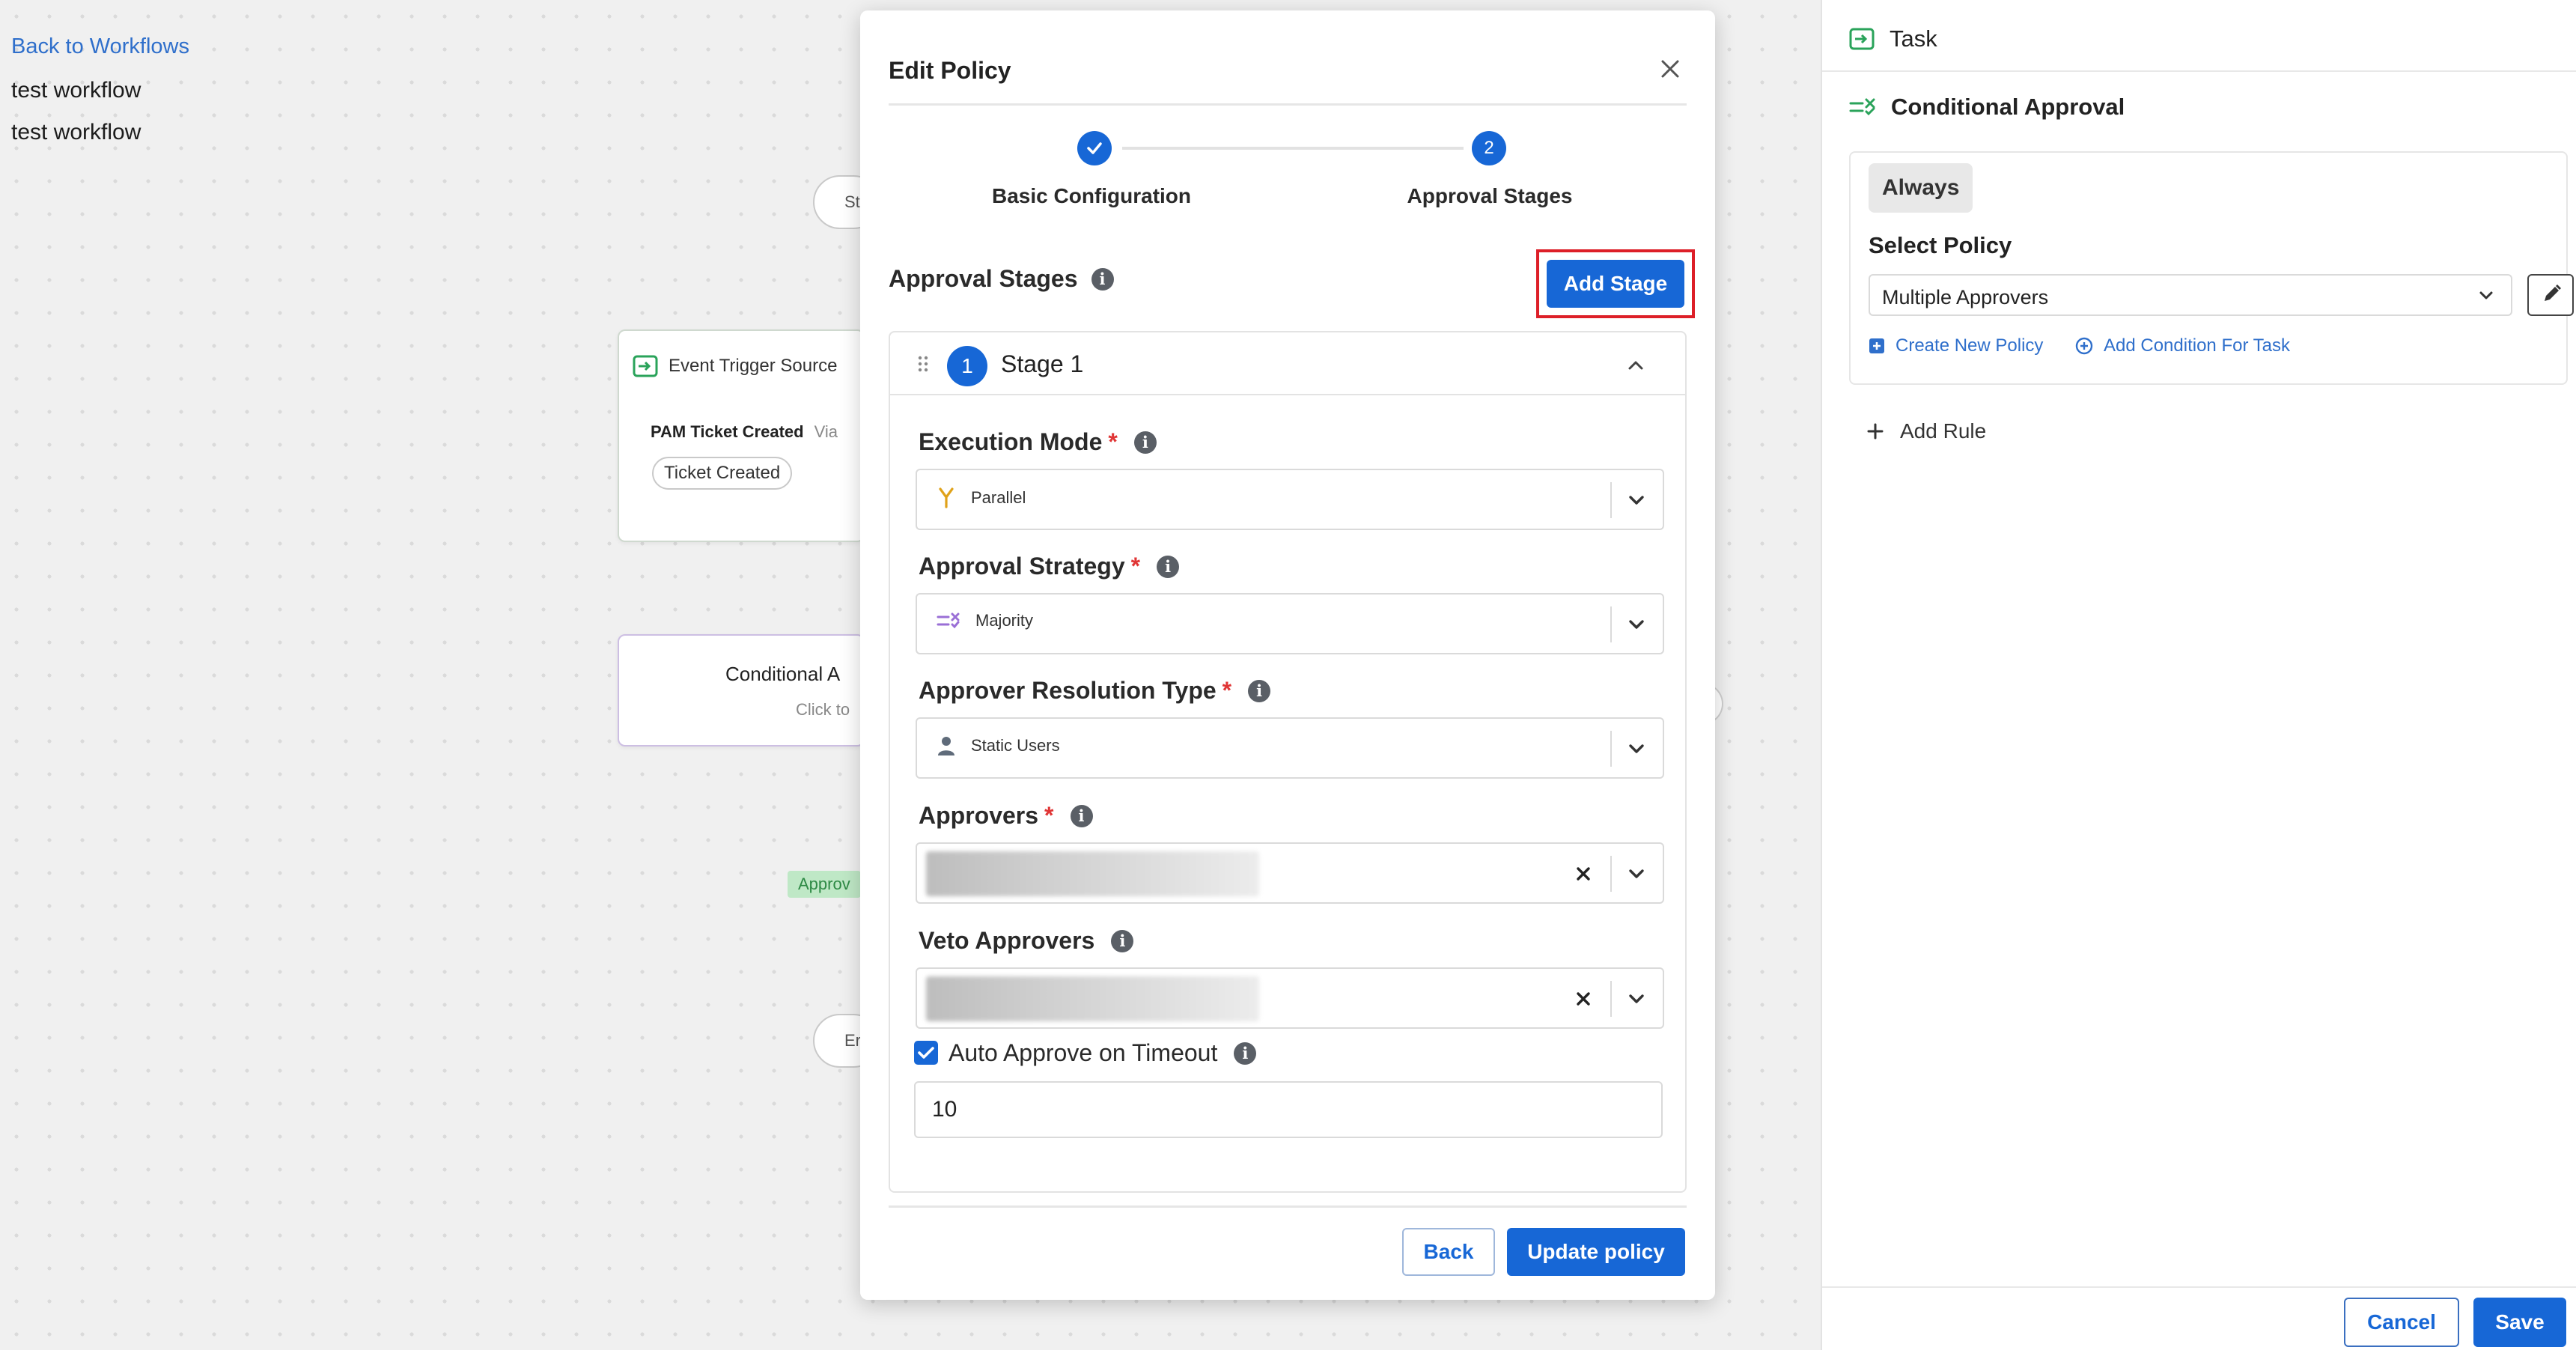 This screenshot has height=1350, width=2576. I want to click on step-2-label: Approval Stages, so click(1490, 195).